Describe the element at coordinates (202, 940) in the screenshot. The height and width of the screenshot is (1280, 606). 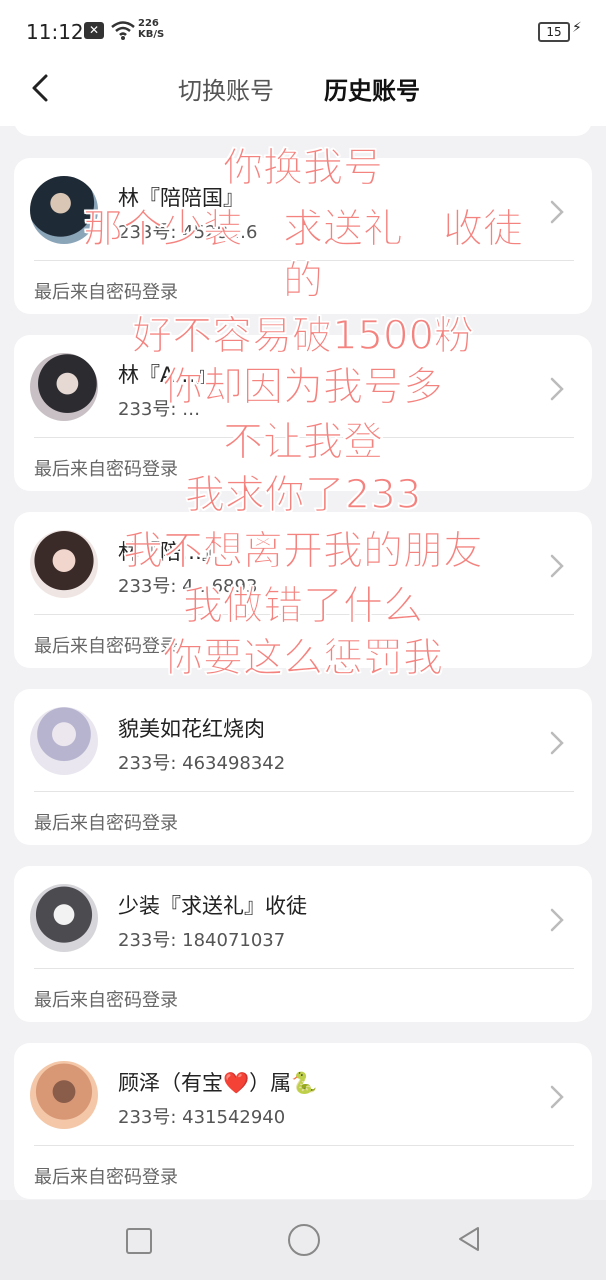
I see `account-number: 233号: 184071037` at that location.